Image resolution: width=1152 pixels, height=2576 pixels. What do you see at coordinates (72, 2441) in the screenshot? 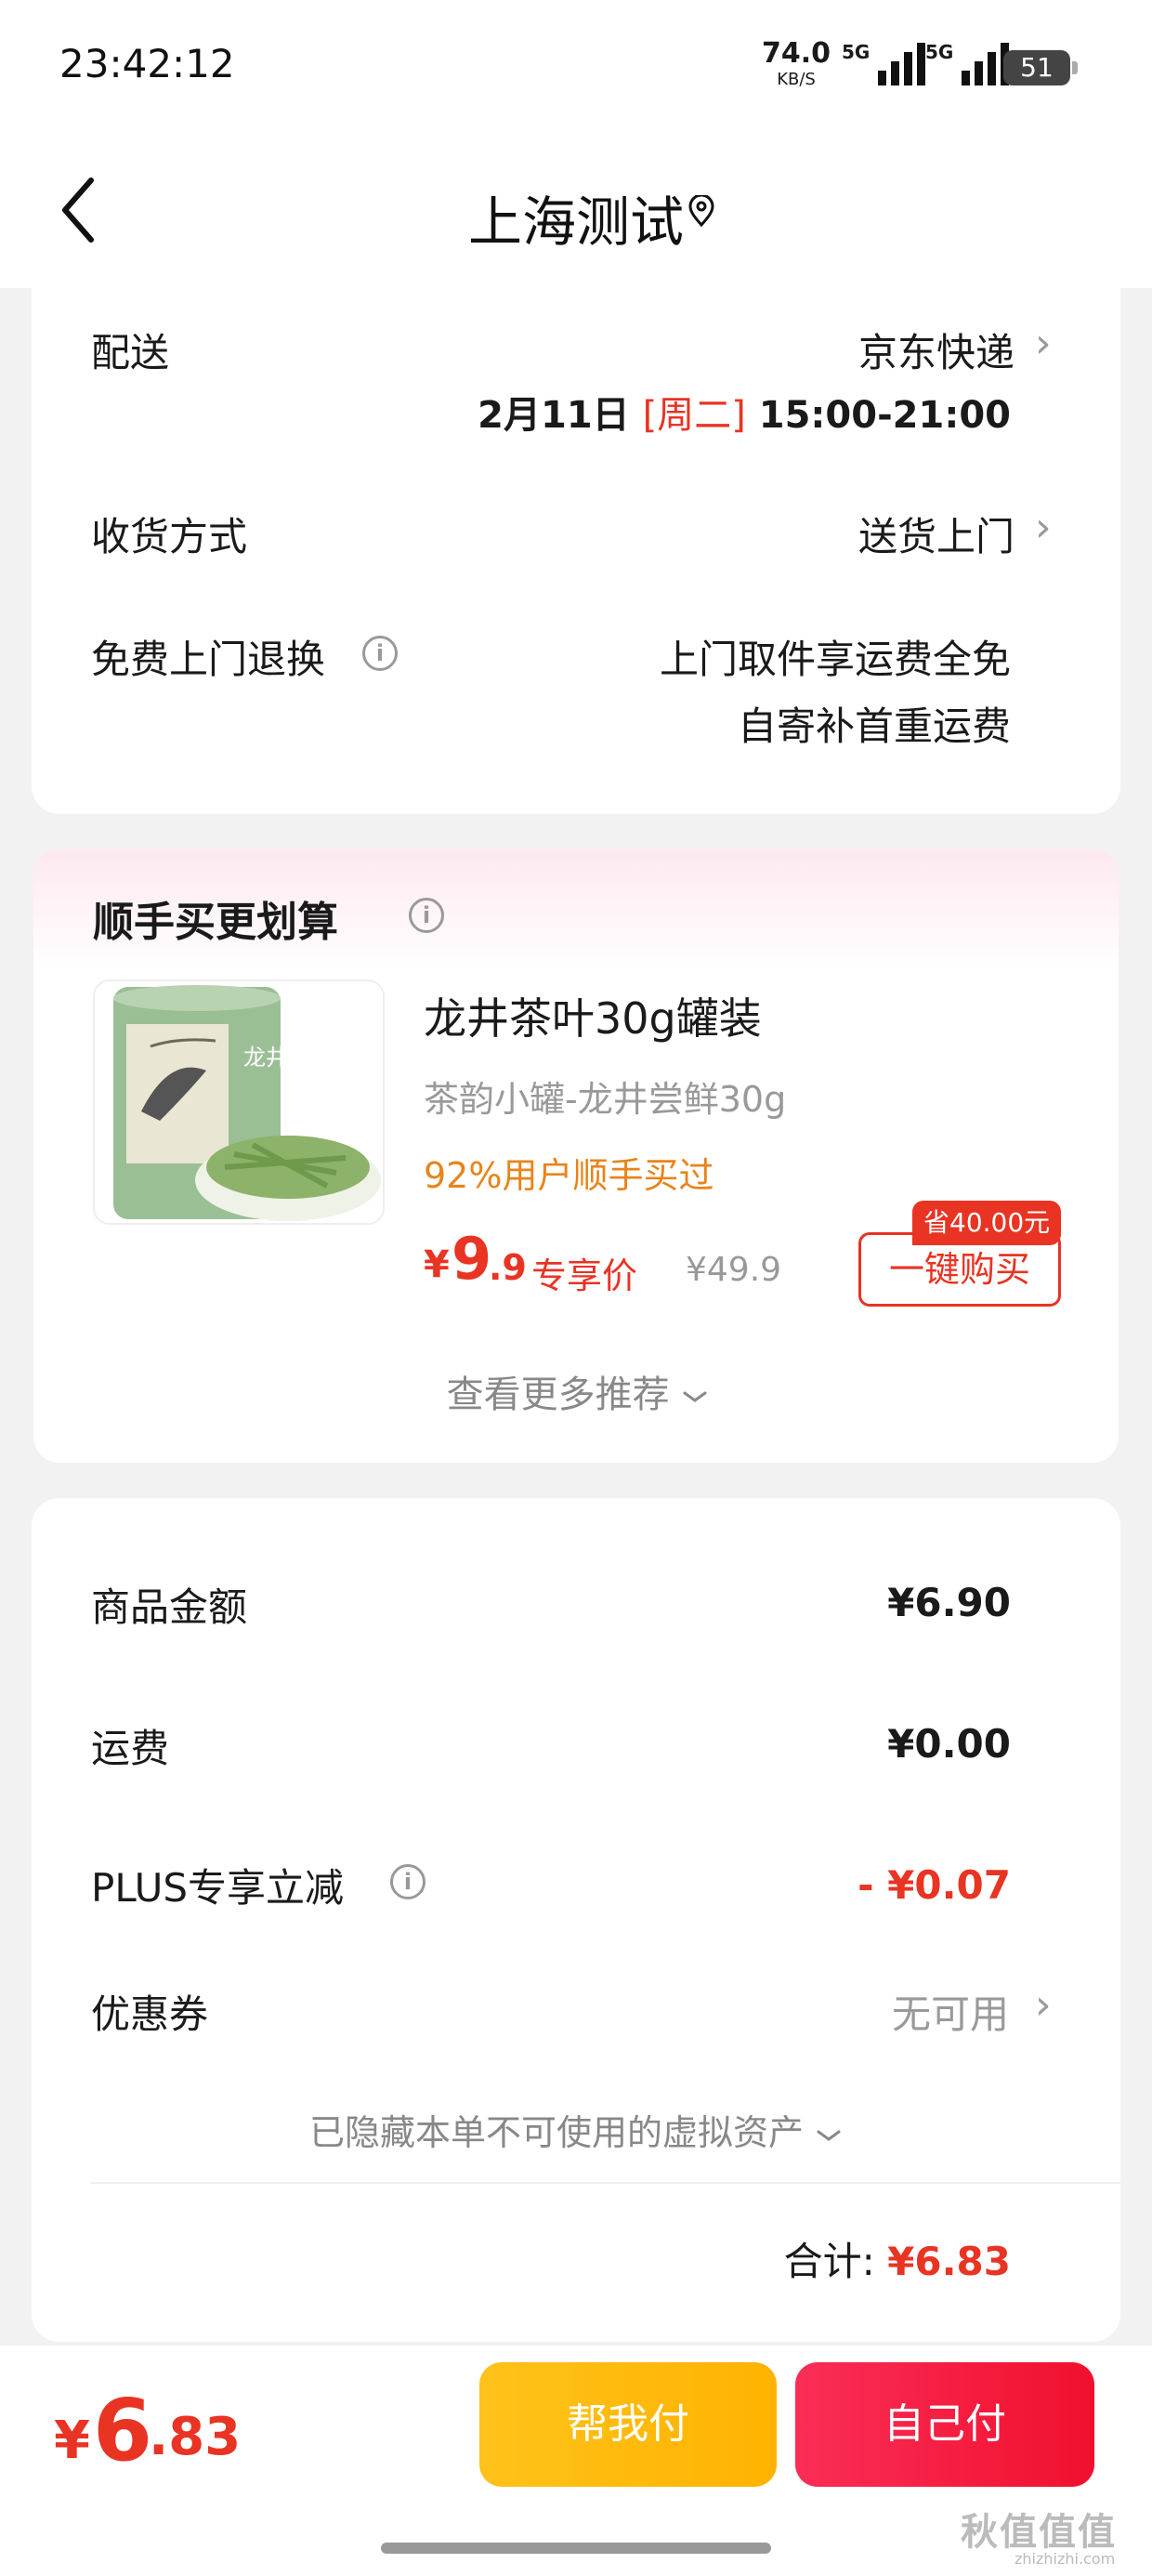
I see `total-currency: ¥` at bounding box center [72, 2441].